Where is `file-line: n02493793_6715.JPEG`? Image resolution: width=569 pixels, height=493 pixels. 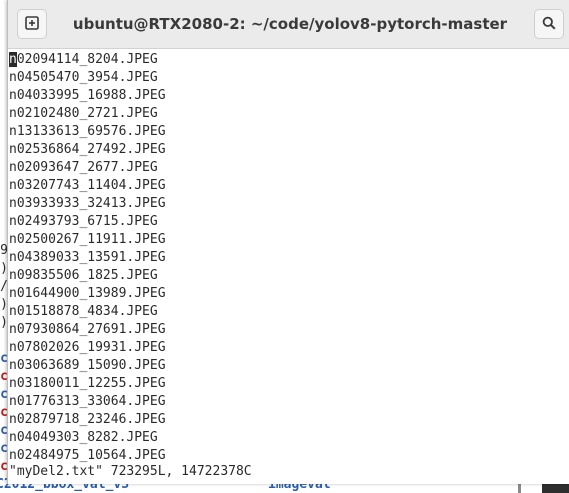 file-line: n02493793_6715.JPEG is located at coordinates (83, 221).